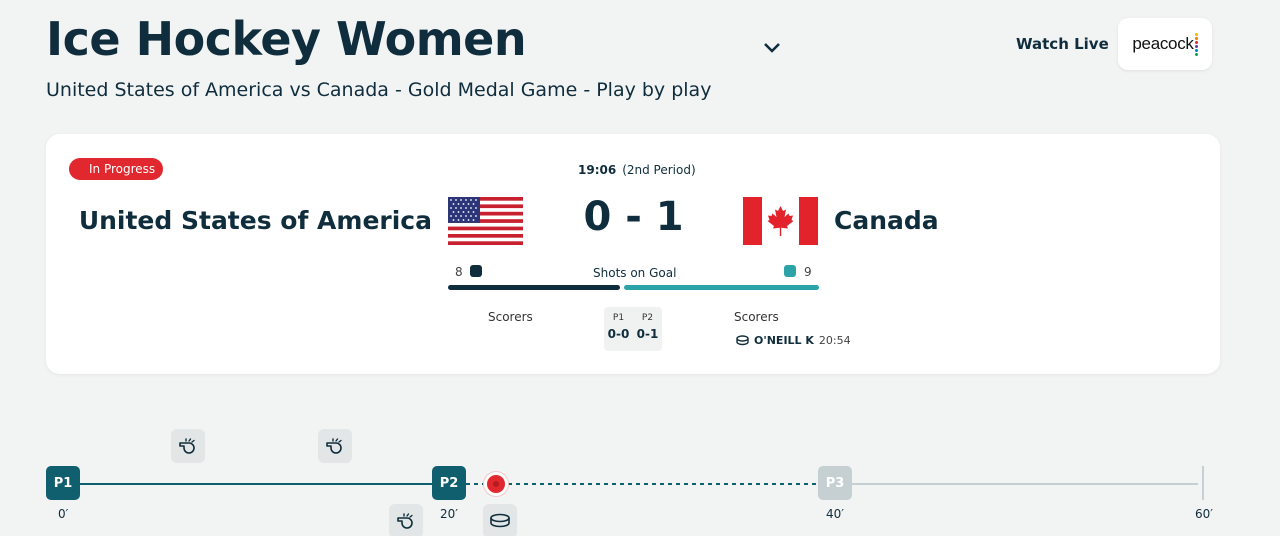  I want to click on clock-period: (2nd Period), so click(659, 170).